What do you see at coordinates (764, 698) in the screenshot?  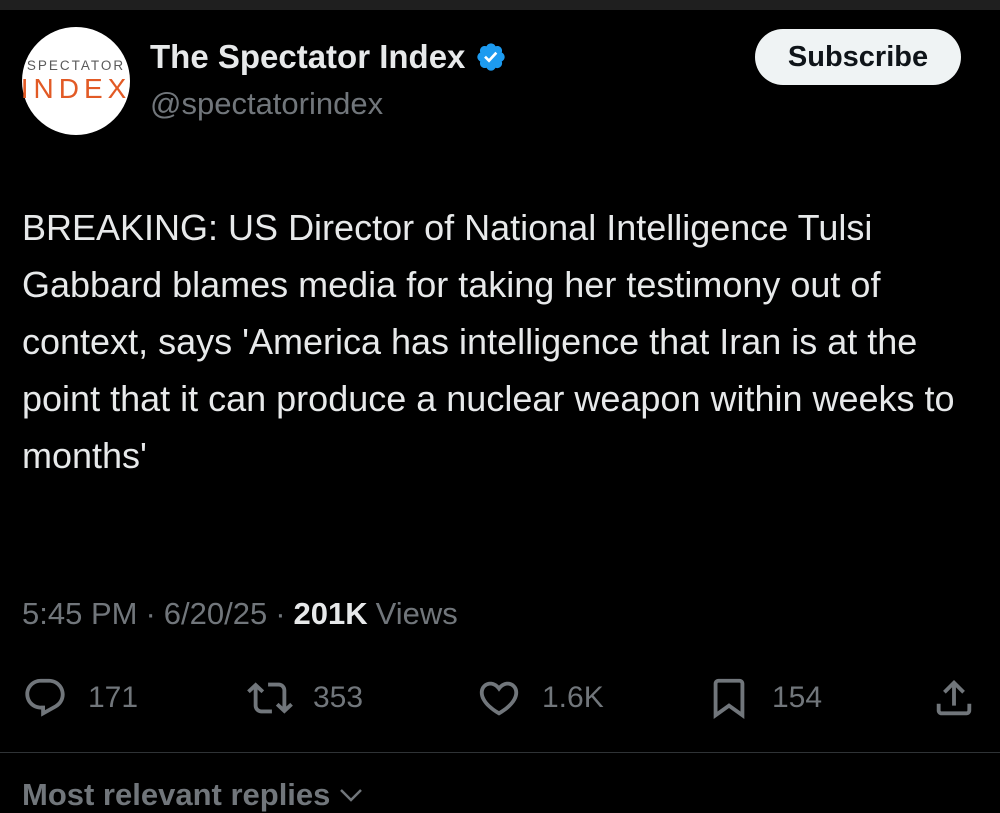 I see `bookmark-button: 154` at bounding box center [764, 698].